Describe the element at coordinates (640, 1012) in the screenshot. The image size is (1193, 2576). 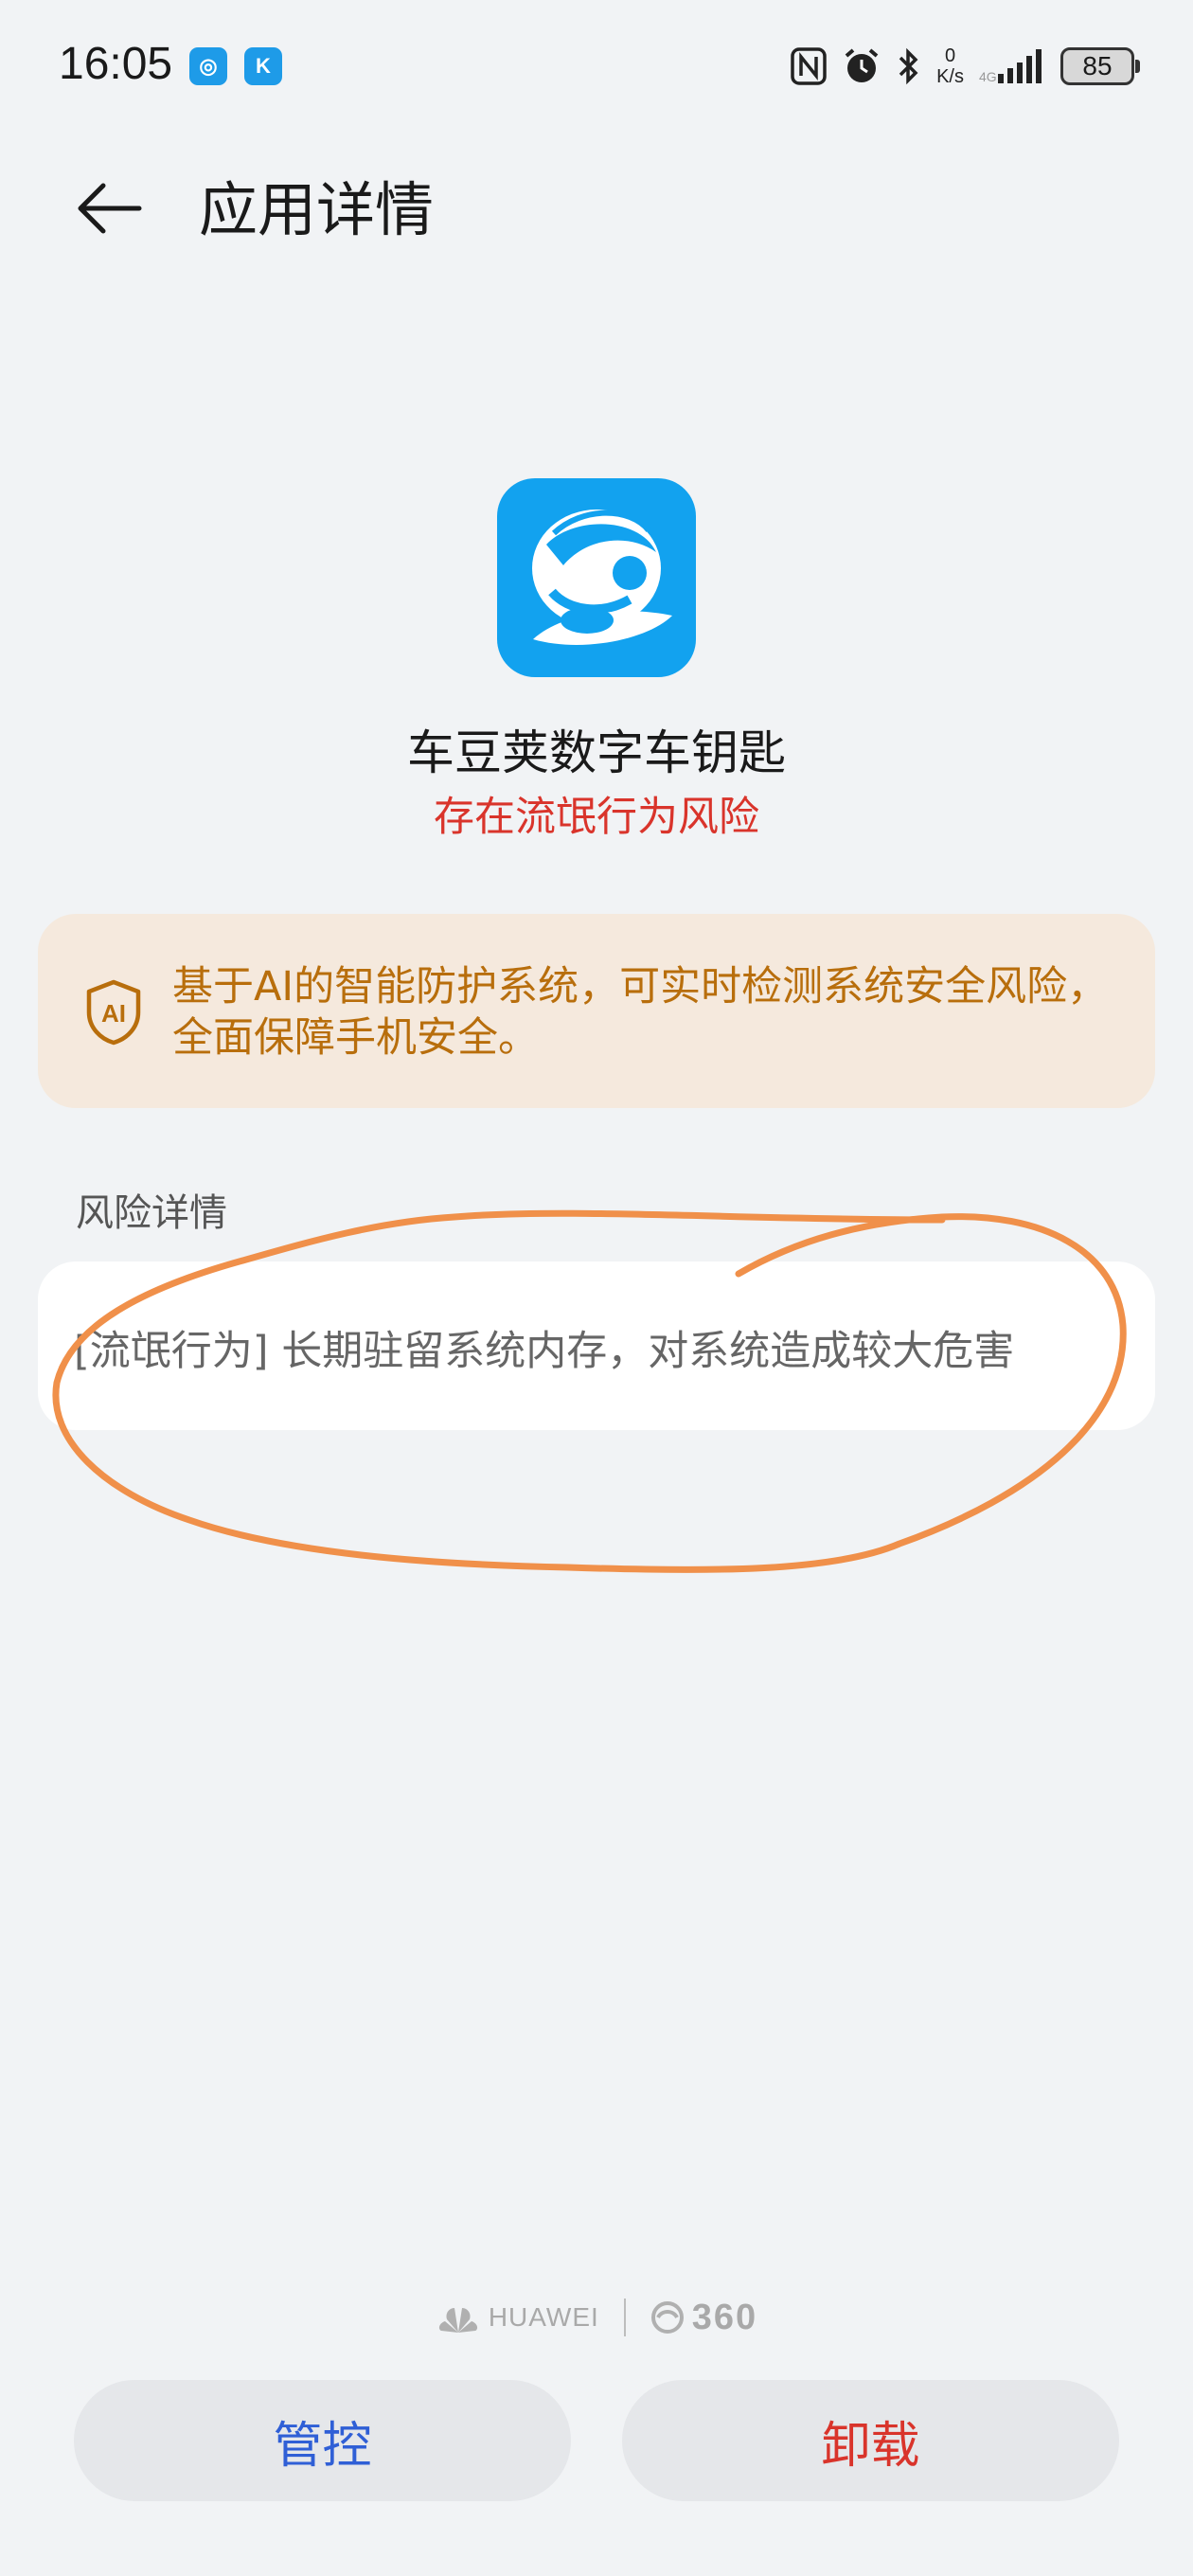
I see `ai-banner-text: 基于AI的智能防护系统，可实时检测系统安全风险，全面保障手机安全。` at that location.